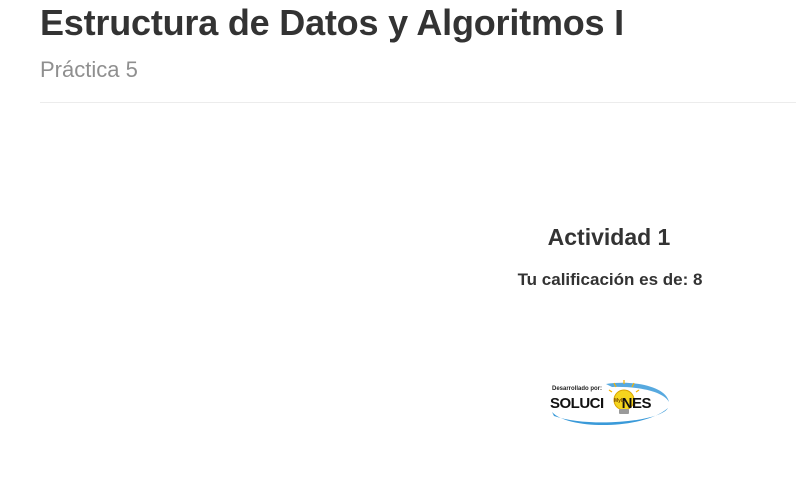  I want to click on activity-title: Actividad 1, so click(609, 237).